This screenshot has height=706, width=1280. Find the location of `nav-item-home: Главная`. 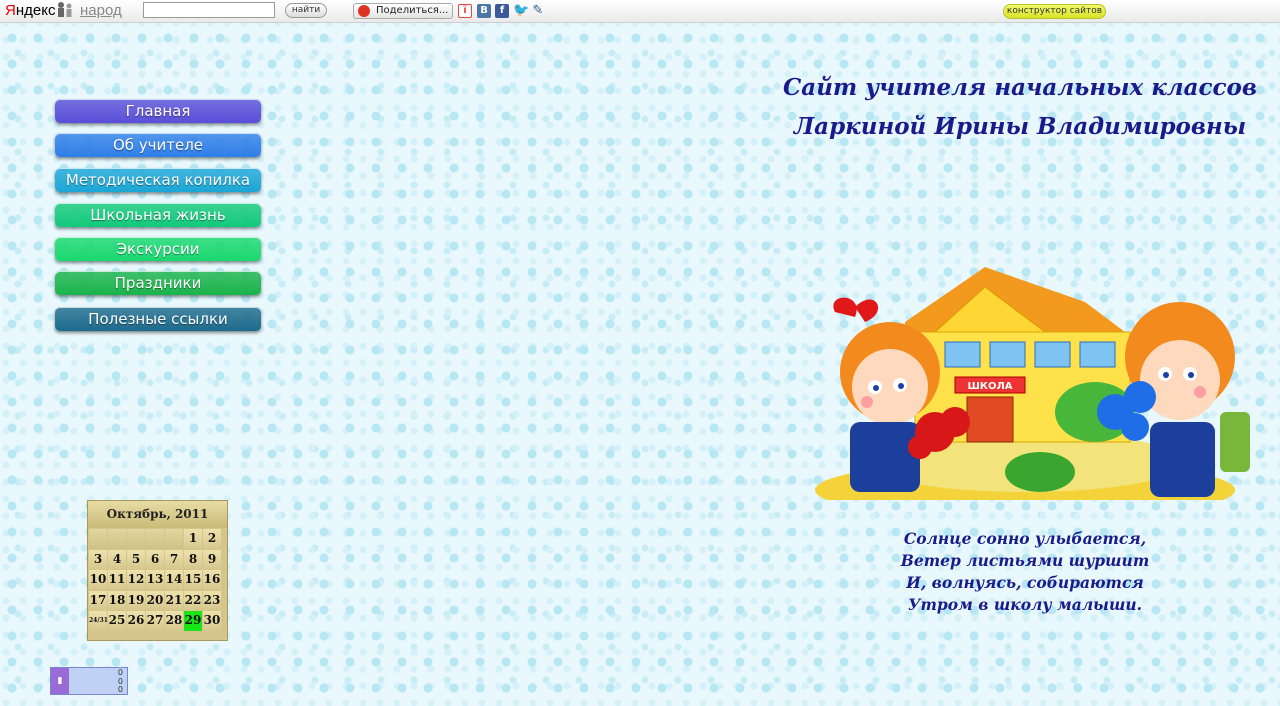

nav-item-home: Главная is located at coordinates (158, 111).